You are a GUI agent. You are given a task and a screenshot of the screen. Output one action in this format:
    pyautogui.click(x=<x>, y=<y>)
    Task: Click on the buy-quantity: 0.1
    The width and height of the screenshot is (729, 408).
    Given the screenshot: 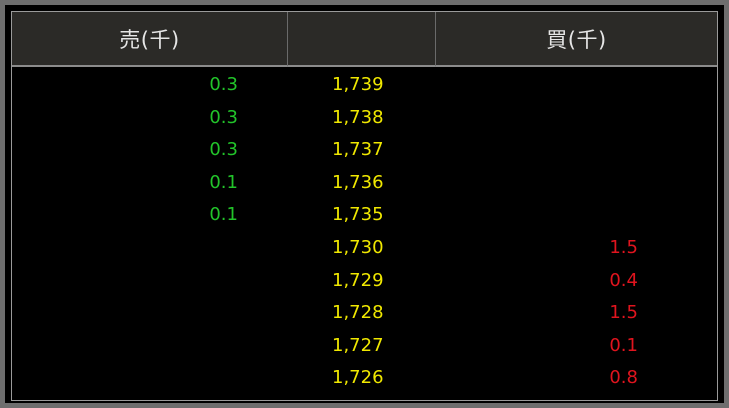 What is the action you would take?
    pyautogui.click(x=623, y=345)
    